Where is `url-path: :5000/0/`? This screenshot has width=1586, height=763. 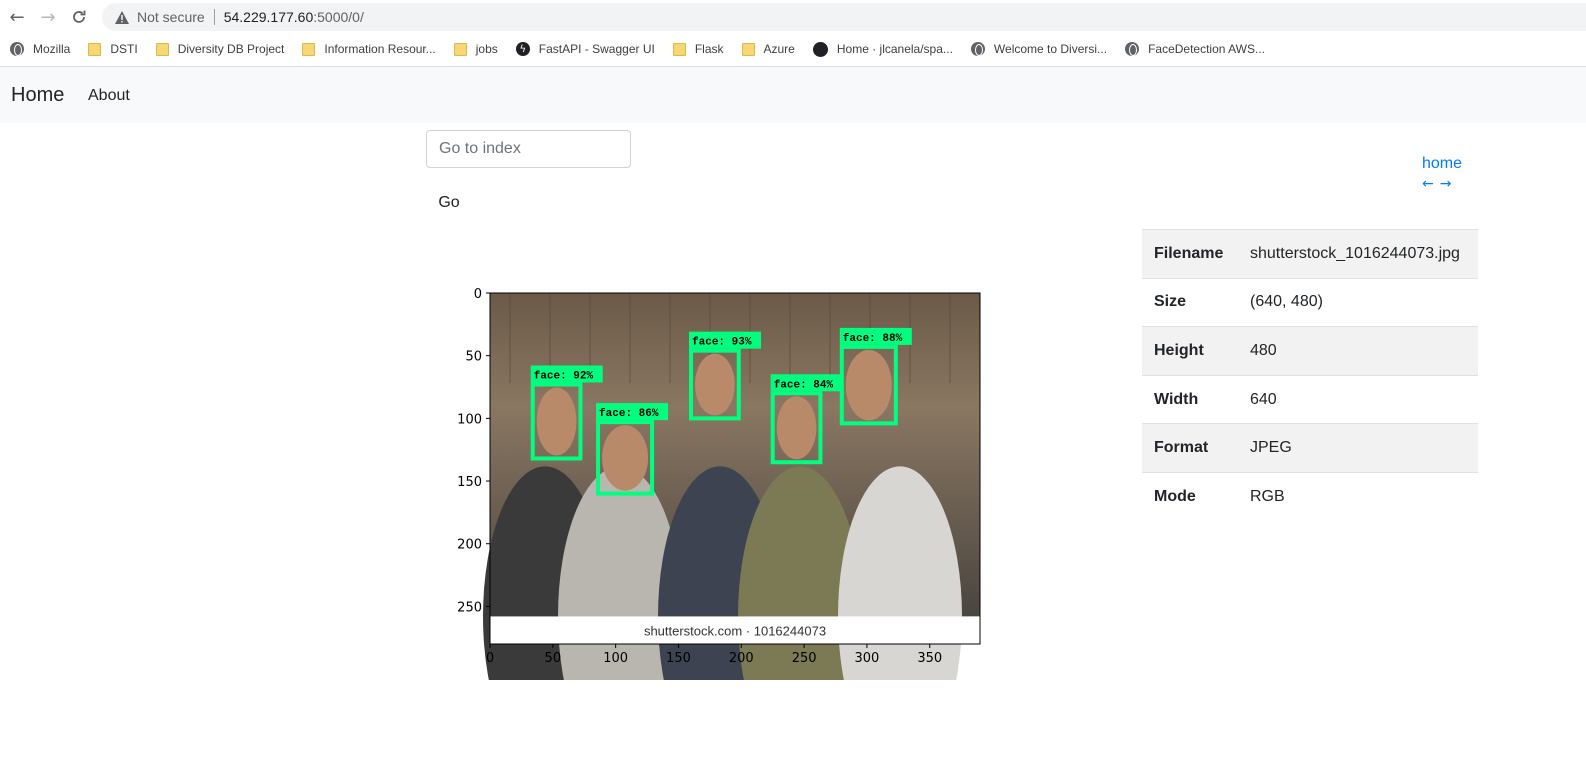 url-path: :5000/0/ is located at coordinates (338, 17).